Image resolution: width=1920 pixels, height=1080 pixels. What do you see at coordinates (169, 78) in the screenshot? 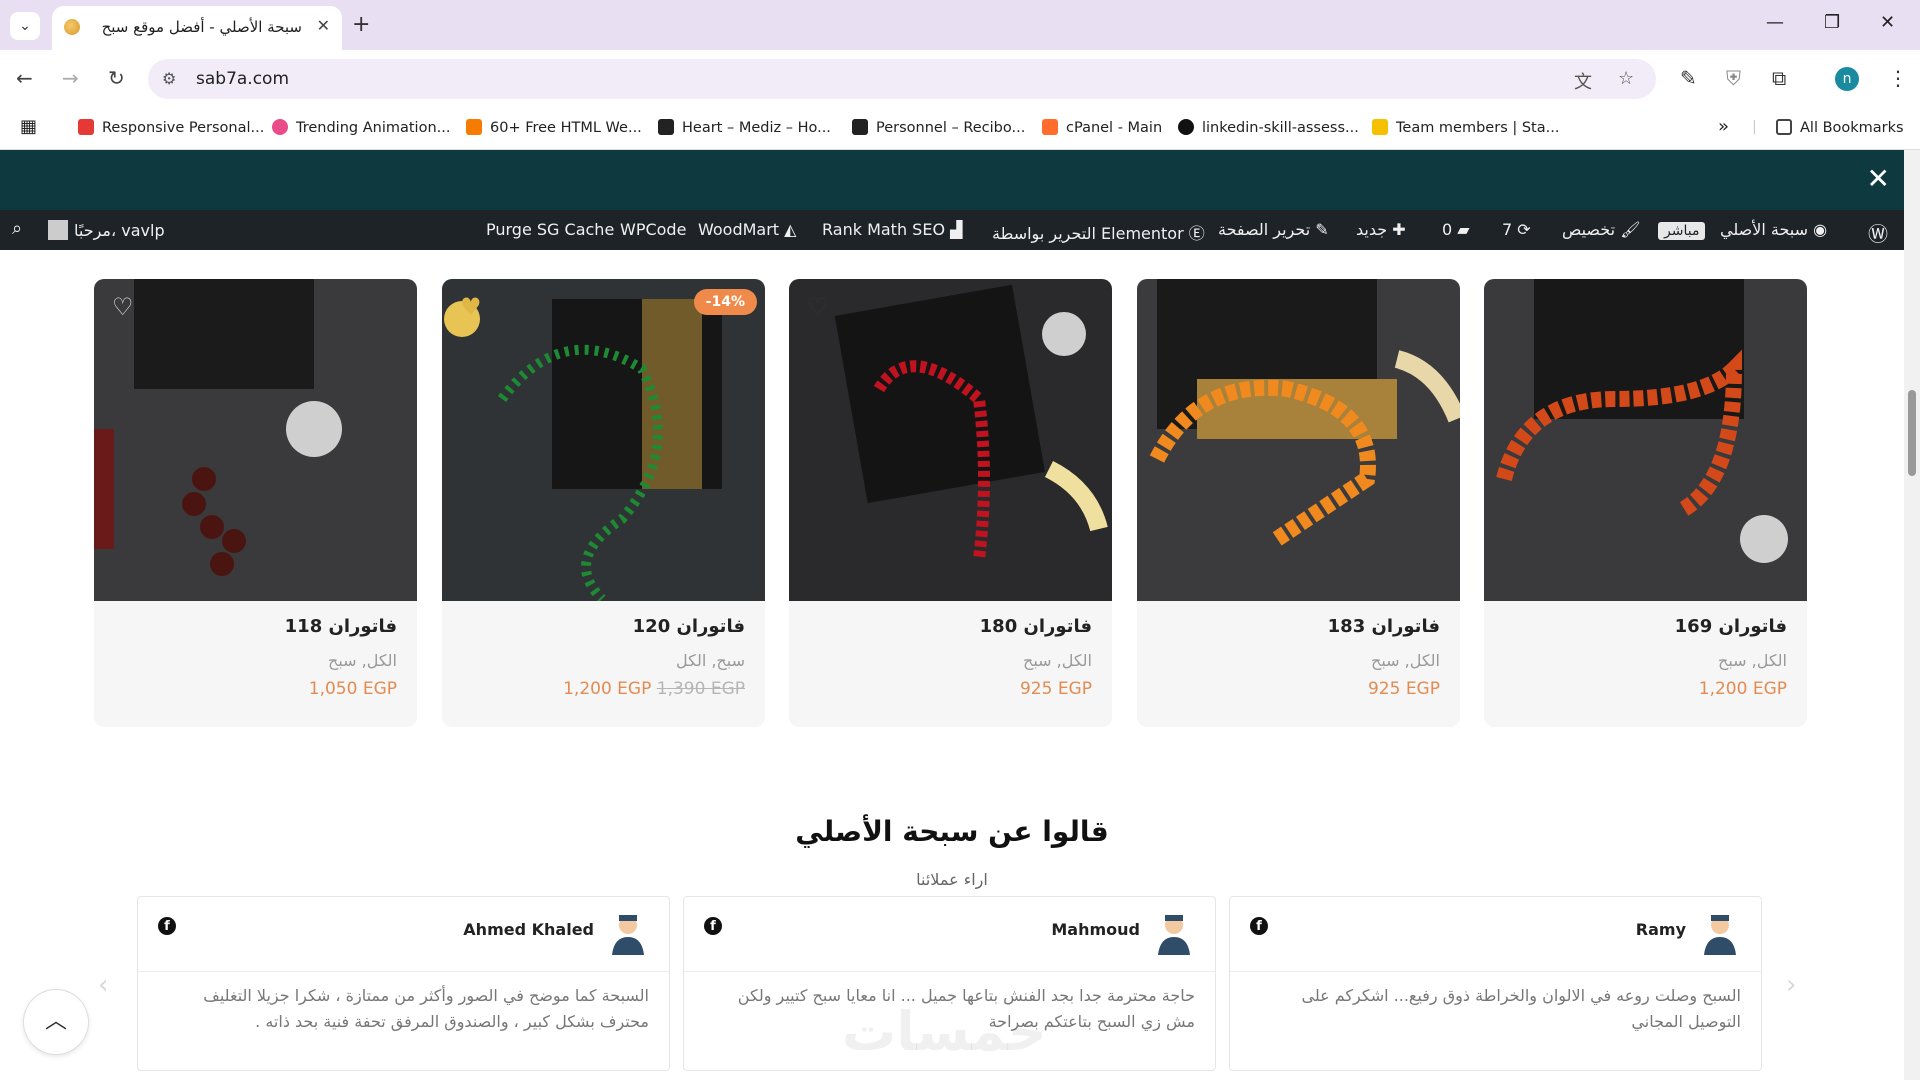
I see `site-settings-icon: ⚙` at bounding box center [169, 78].